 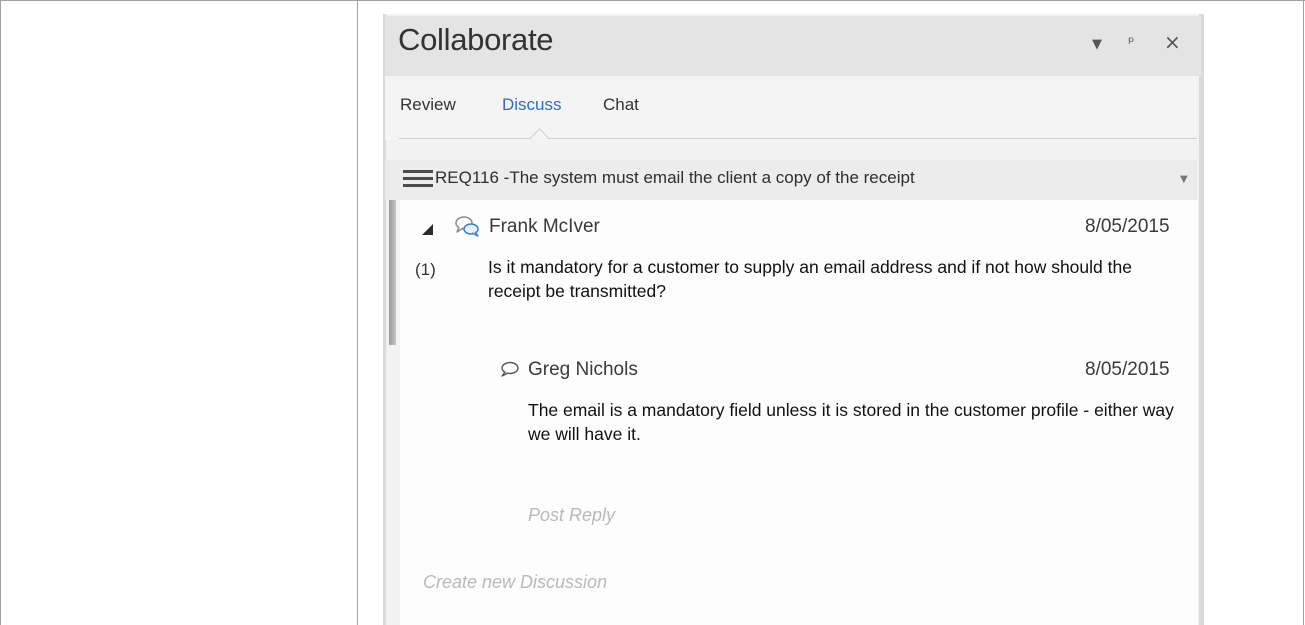 I want to click on hamburger-menu-icon, so click(x=418, y=179).